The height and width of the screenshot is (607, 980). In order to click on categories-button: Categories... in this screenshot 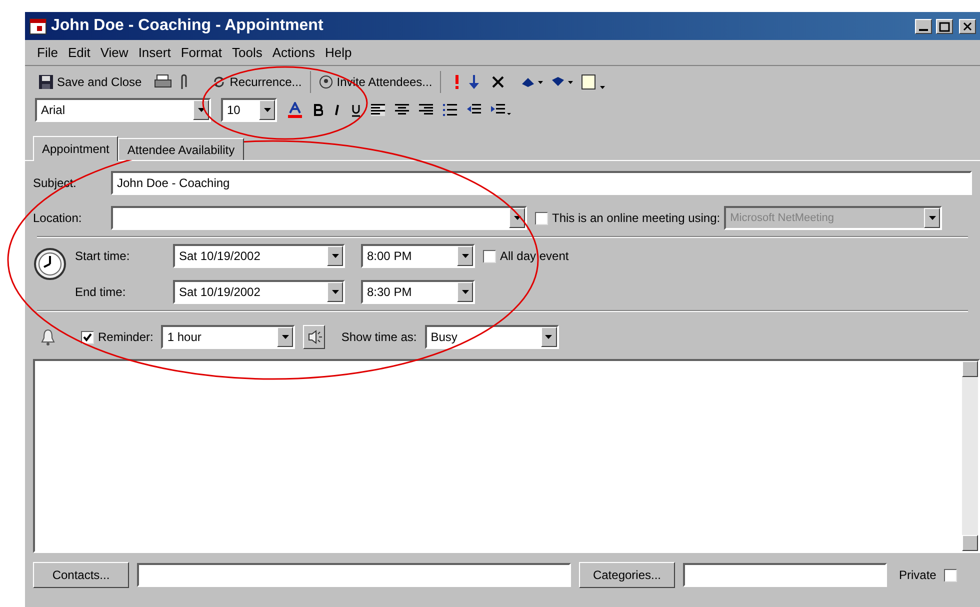, I will do `click(627, 575)`.